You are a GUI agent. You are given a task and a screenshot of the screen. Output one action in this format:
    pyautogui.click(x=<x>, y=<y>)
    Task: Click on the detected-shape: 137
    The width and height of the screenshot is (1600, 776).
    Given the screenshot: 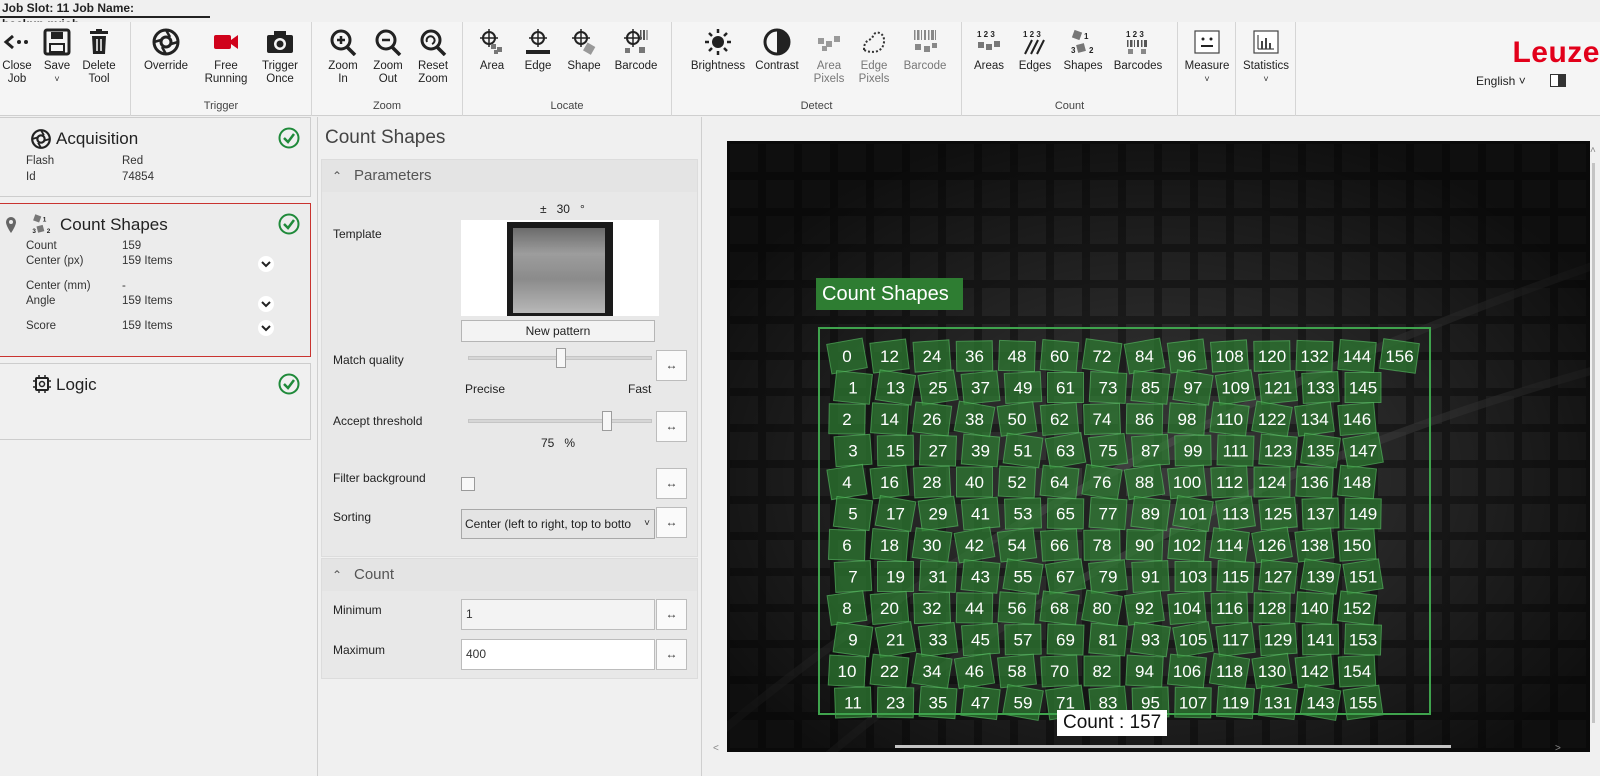 What is the action you would take?
    pyautogui.click(x=1320, y=513)
    